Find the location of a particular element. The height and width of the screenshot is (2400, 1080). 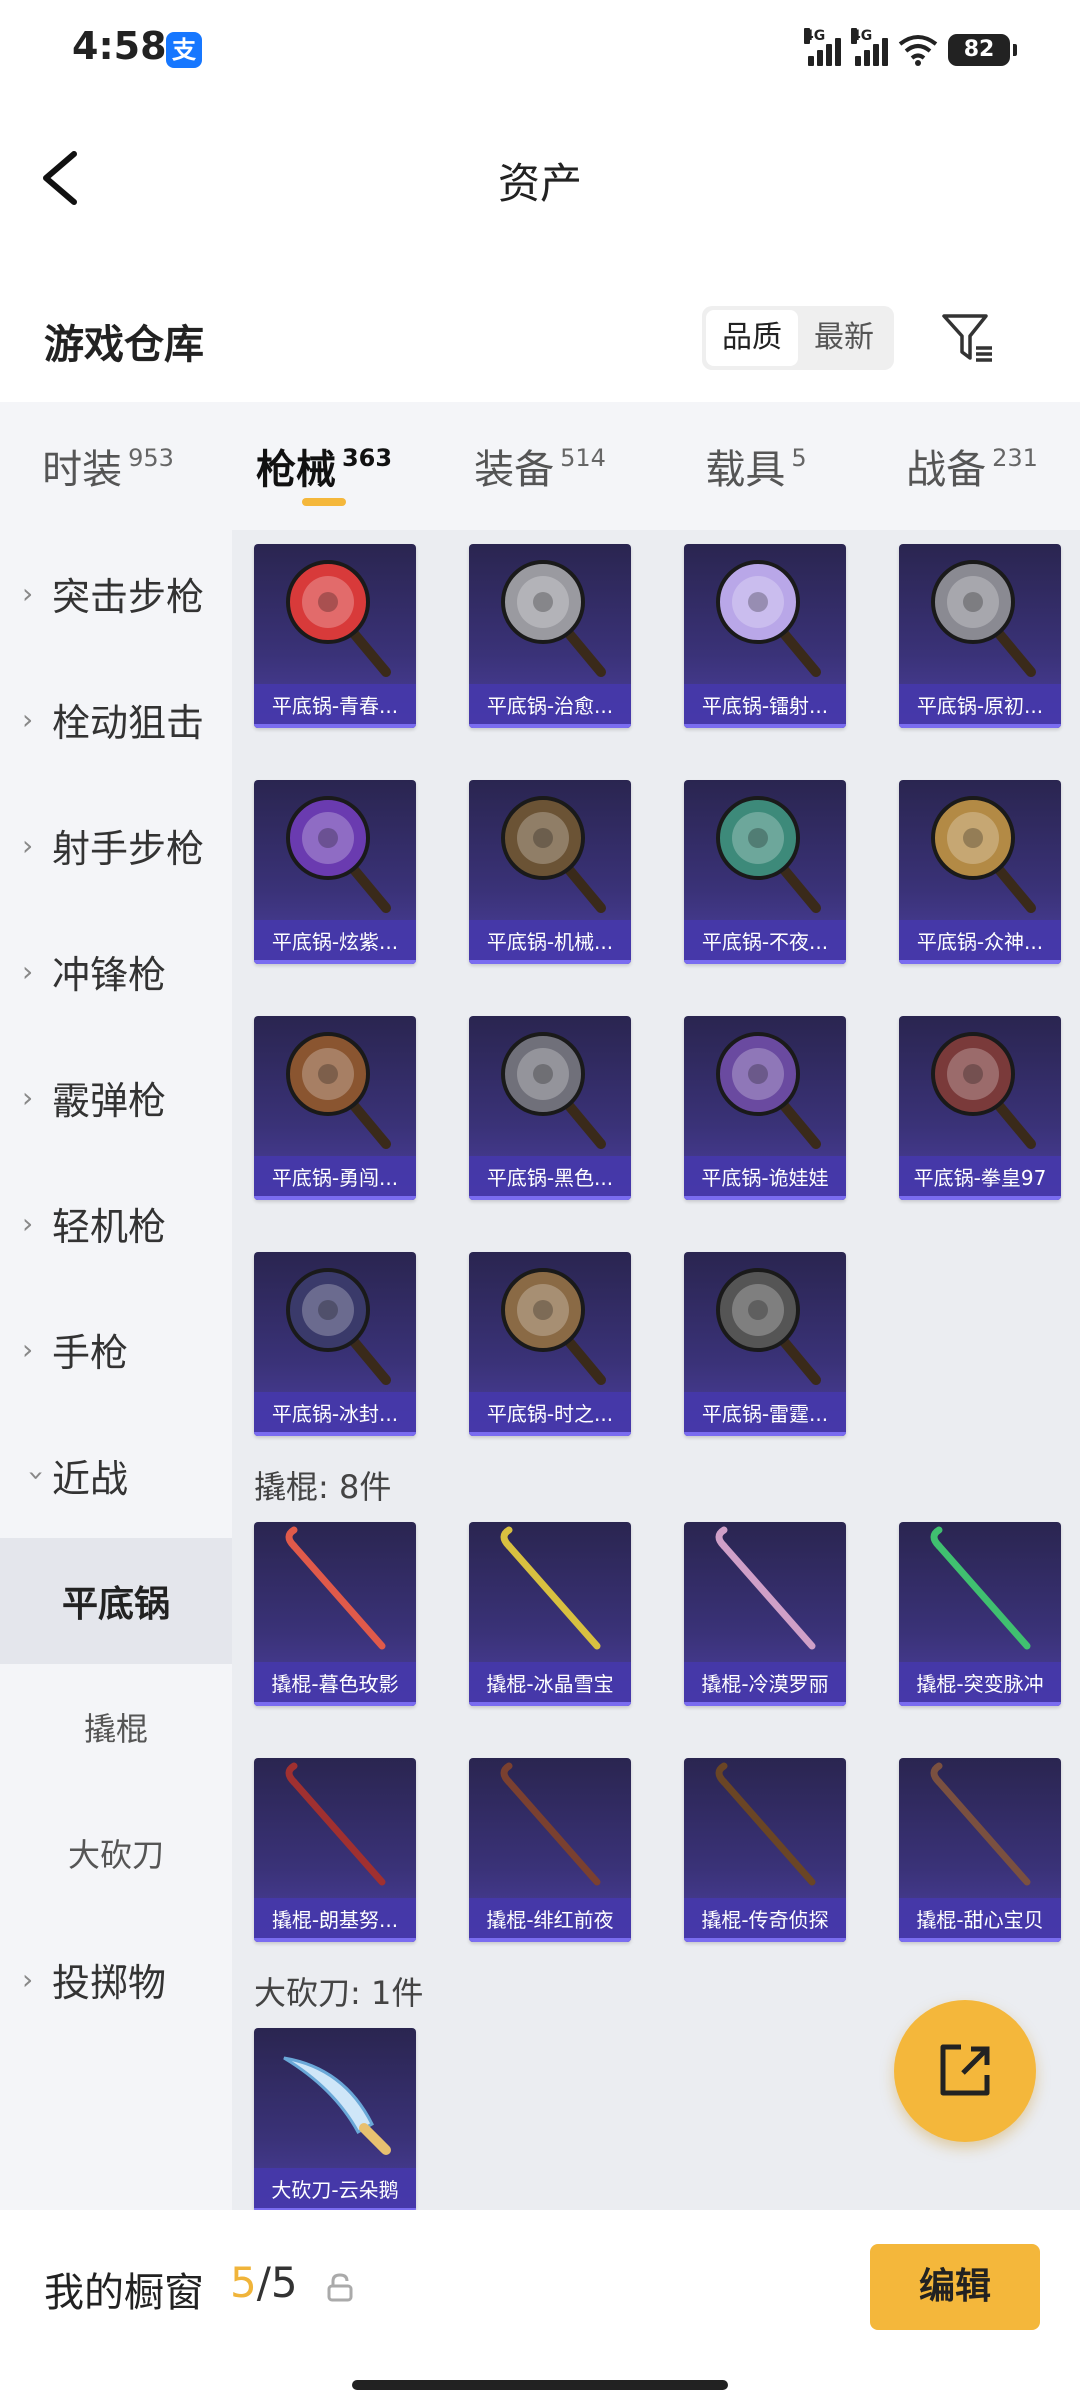

sort-quality-button: 品质 is located at coordinates (752, 338).